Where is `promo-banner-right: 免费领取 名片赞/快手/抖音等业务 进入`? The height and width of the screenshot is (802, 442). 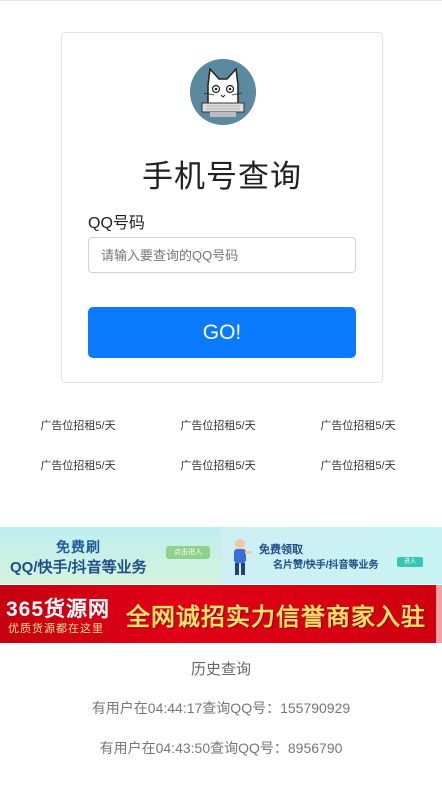
promo-banner-right: 免费领取 名片赞/快手/抖音等业务 进入 is located at coordinates (331, 555).